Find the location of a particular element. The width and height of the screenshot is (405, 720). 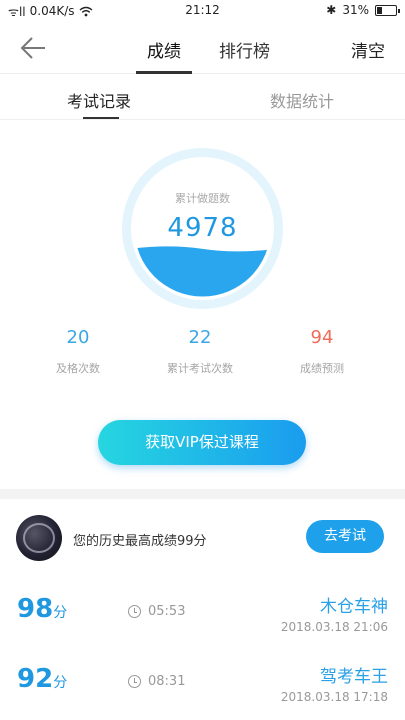

status-right: ✱ 31% is located at coordinates (363, 10).